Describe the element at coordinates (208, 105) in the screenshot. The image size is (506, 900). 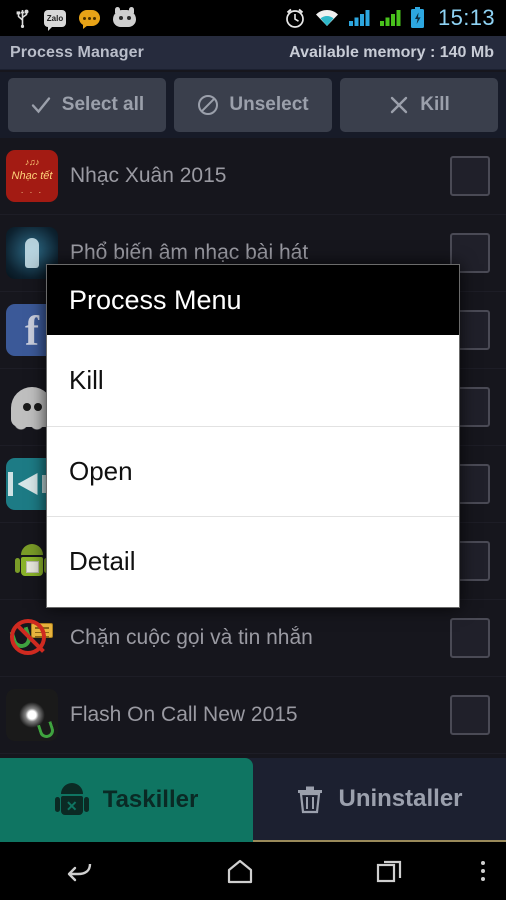
I see `ban-icon` at that location.